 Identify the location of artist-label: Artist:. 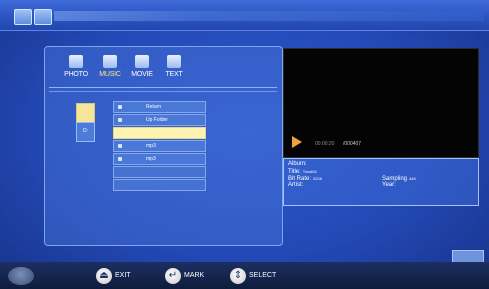
(296, 185).